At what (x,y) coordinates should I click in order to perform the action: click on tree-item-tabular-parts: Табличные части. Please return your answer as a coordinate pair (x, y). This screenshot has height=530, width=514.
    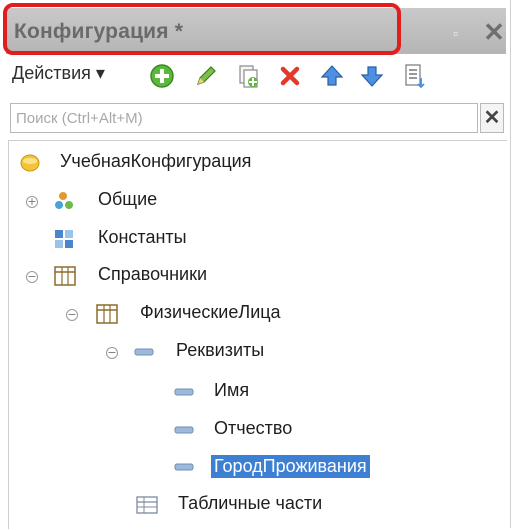
    Looking at the image, I should click on (256, 505).